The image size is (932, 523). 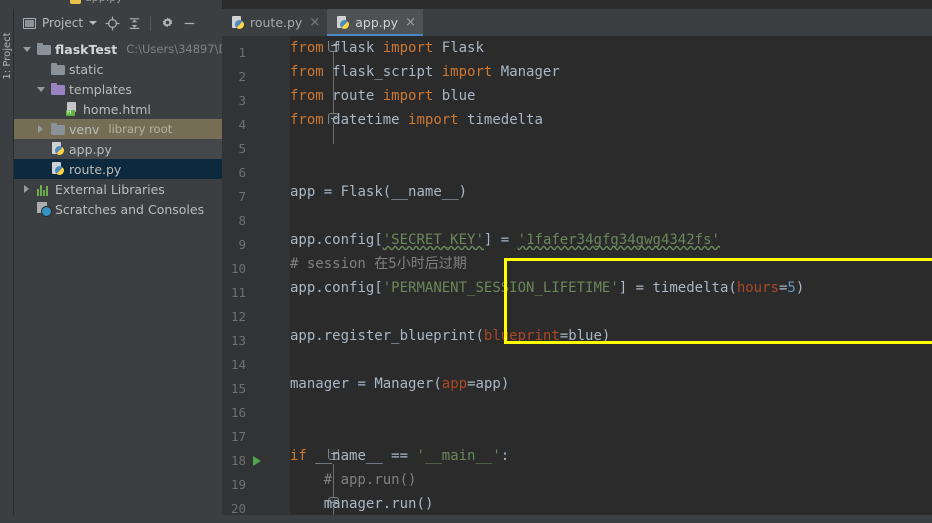 I want to click on code-line: # app.run(), so click(x=353, y=480).